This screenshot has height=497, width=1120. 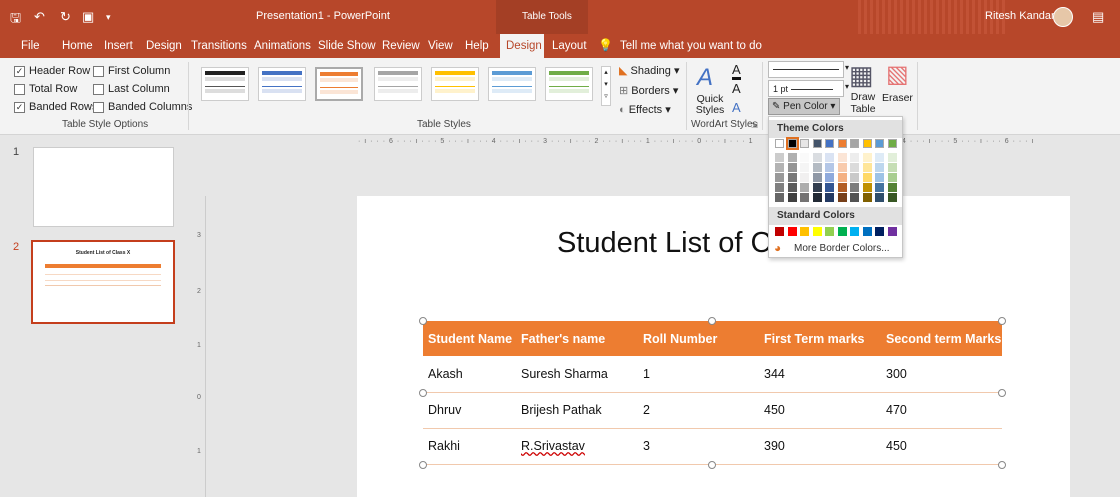 What do you see at coordinates (897, 98) in the screenshot?
I see `eraser-label: Eraser` at bounding box center [897, 98].